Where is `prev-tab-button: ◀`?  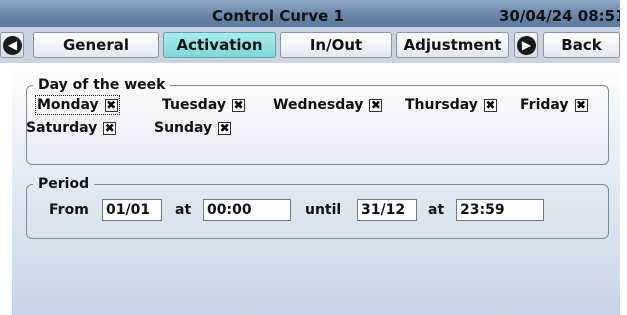
prev-tab-button: ◀ is located at coordinates (12, 45).